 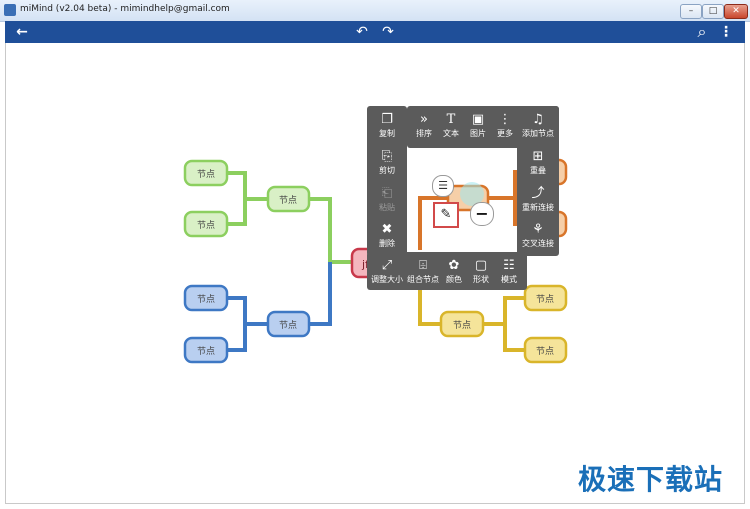 I want to click on trash-icon: ✖, so click(x=387, y=229).